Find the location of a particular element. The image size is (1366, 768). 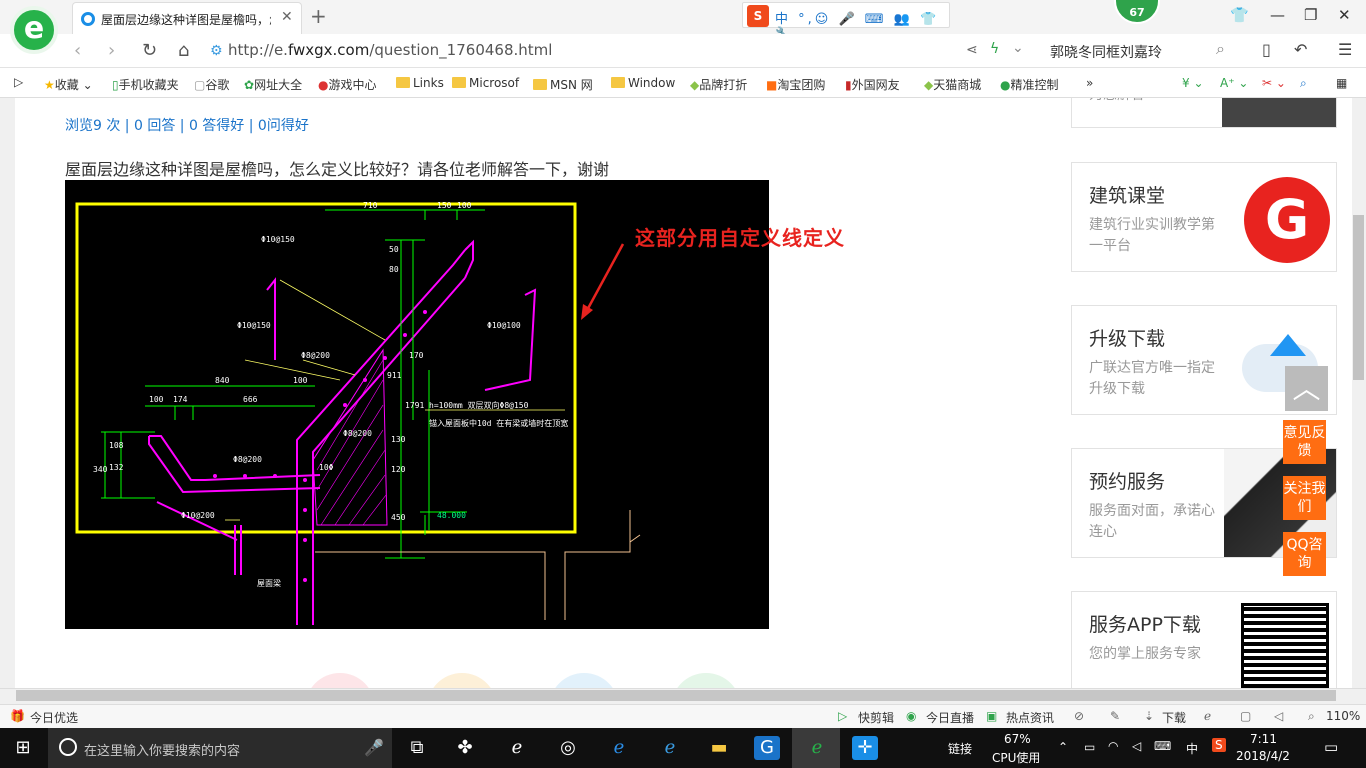

money-icon: ¥ ⌄ is located at coordinates (1193, 83).